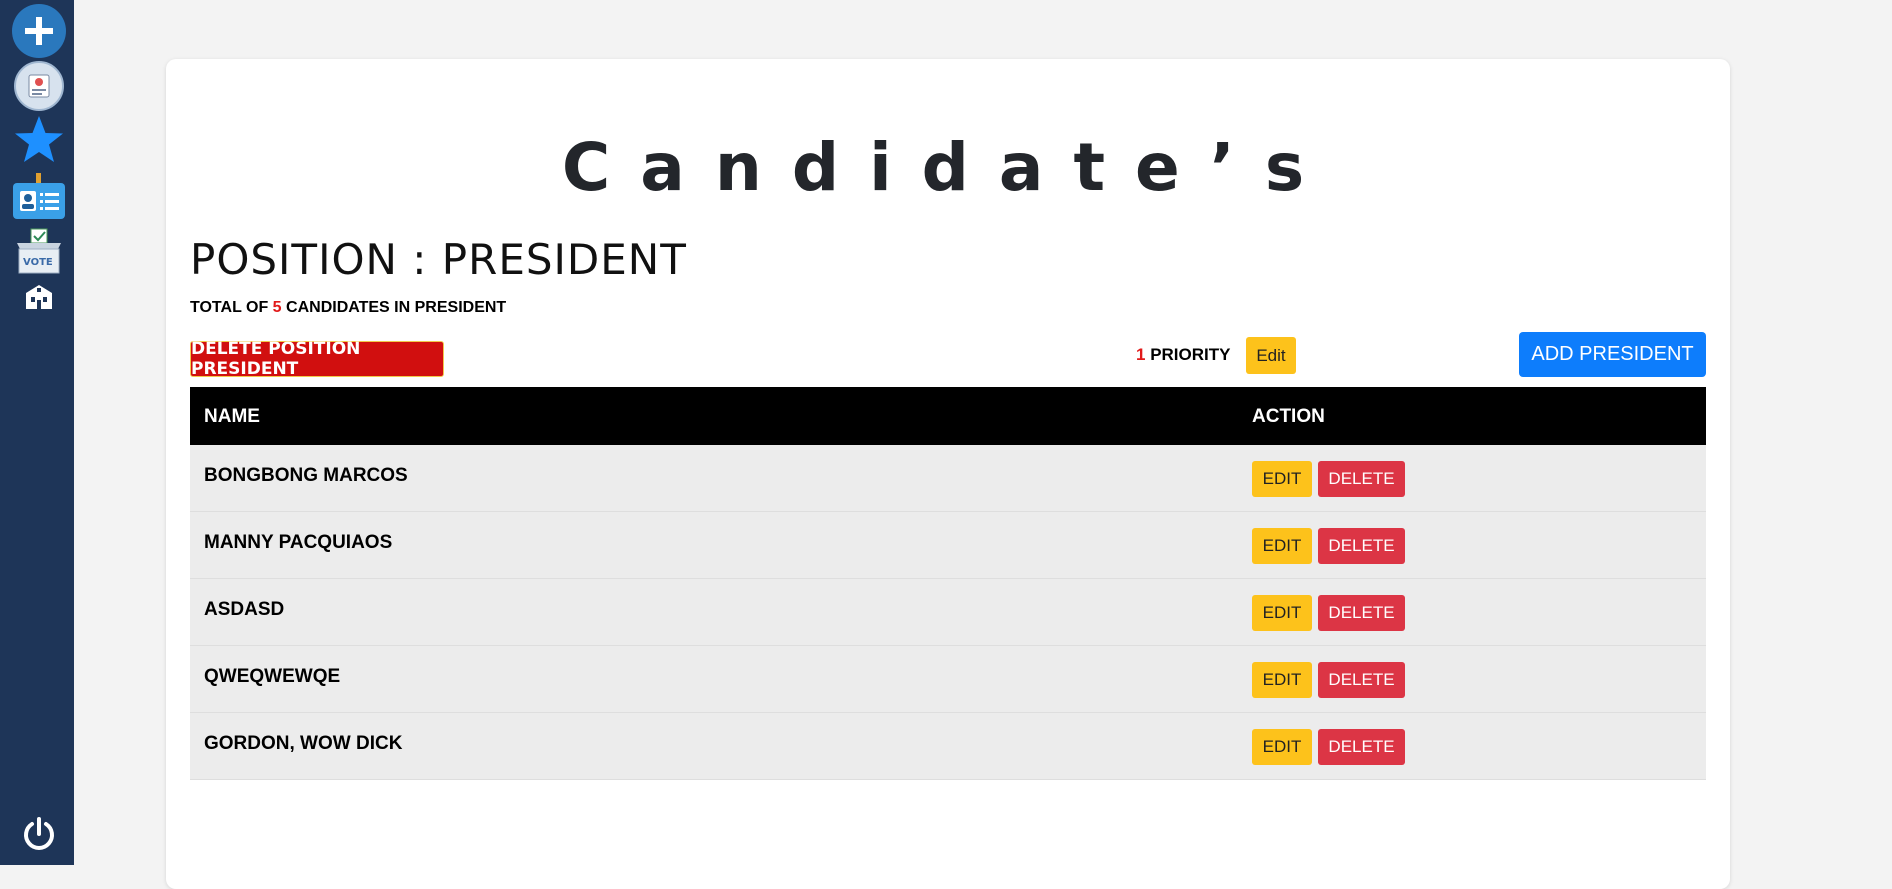 The width and height of the screenshot is (1892, 889). Describe the element at coordinates (317, 359) in the screenshot. I see `delete-position-button: DELETE POSITION PRESIDENT` at that location.